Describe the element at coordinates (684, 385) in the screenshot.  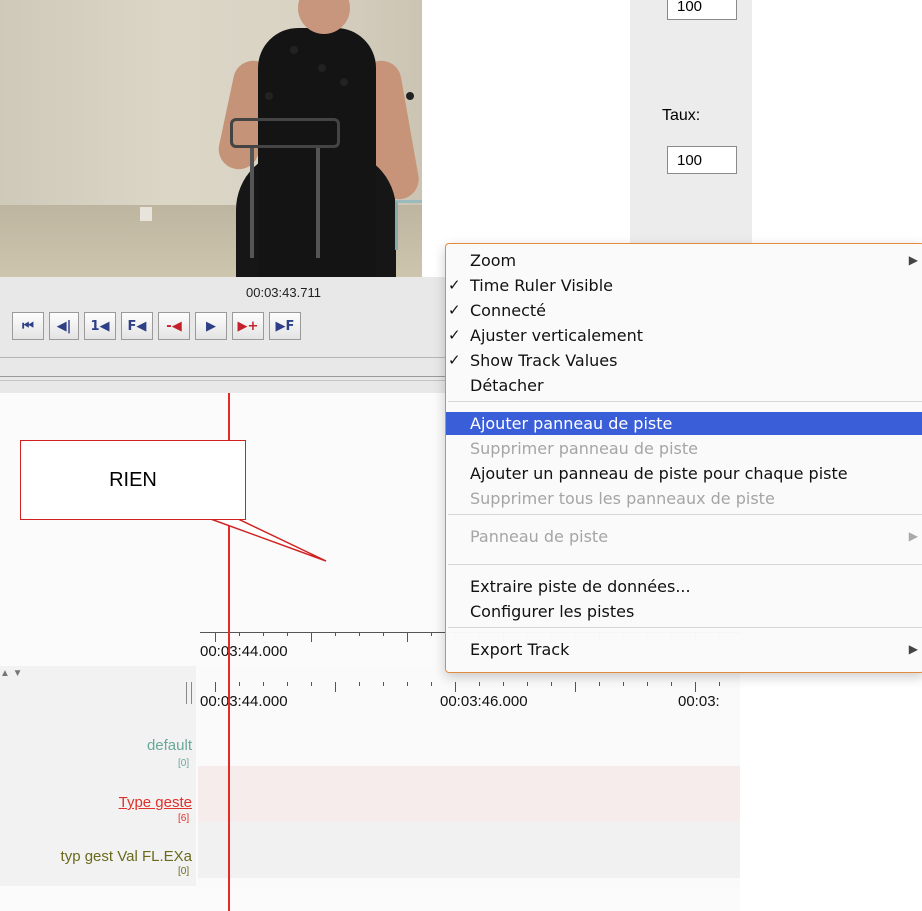
I see `menu-item-d-tacher: Détacher` at that location.